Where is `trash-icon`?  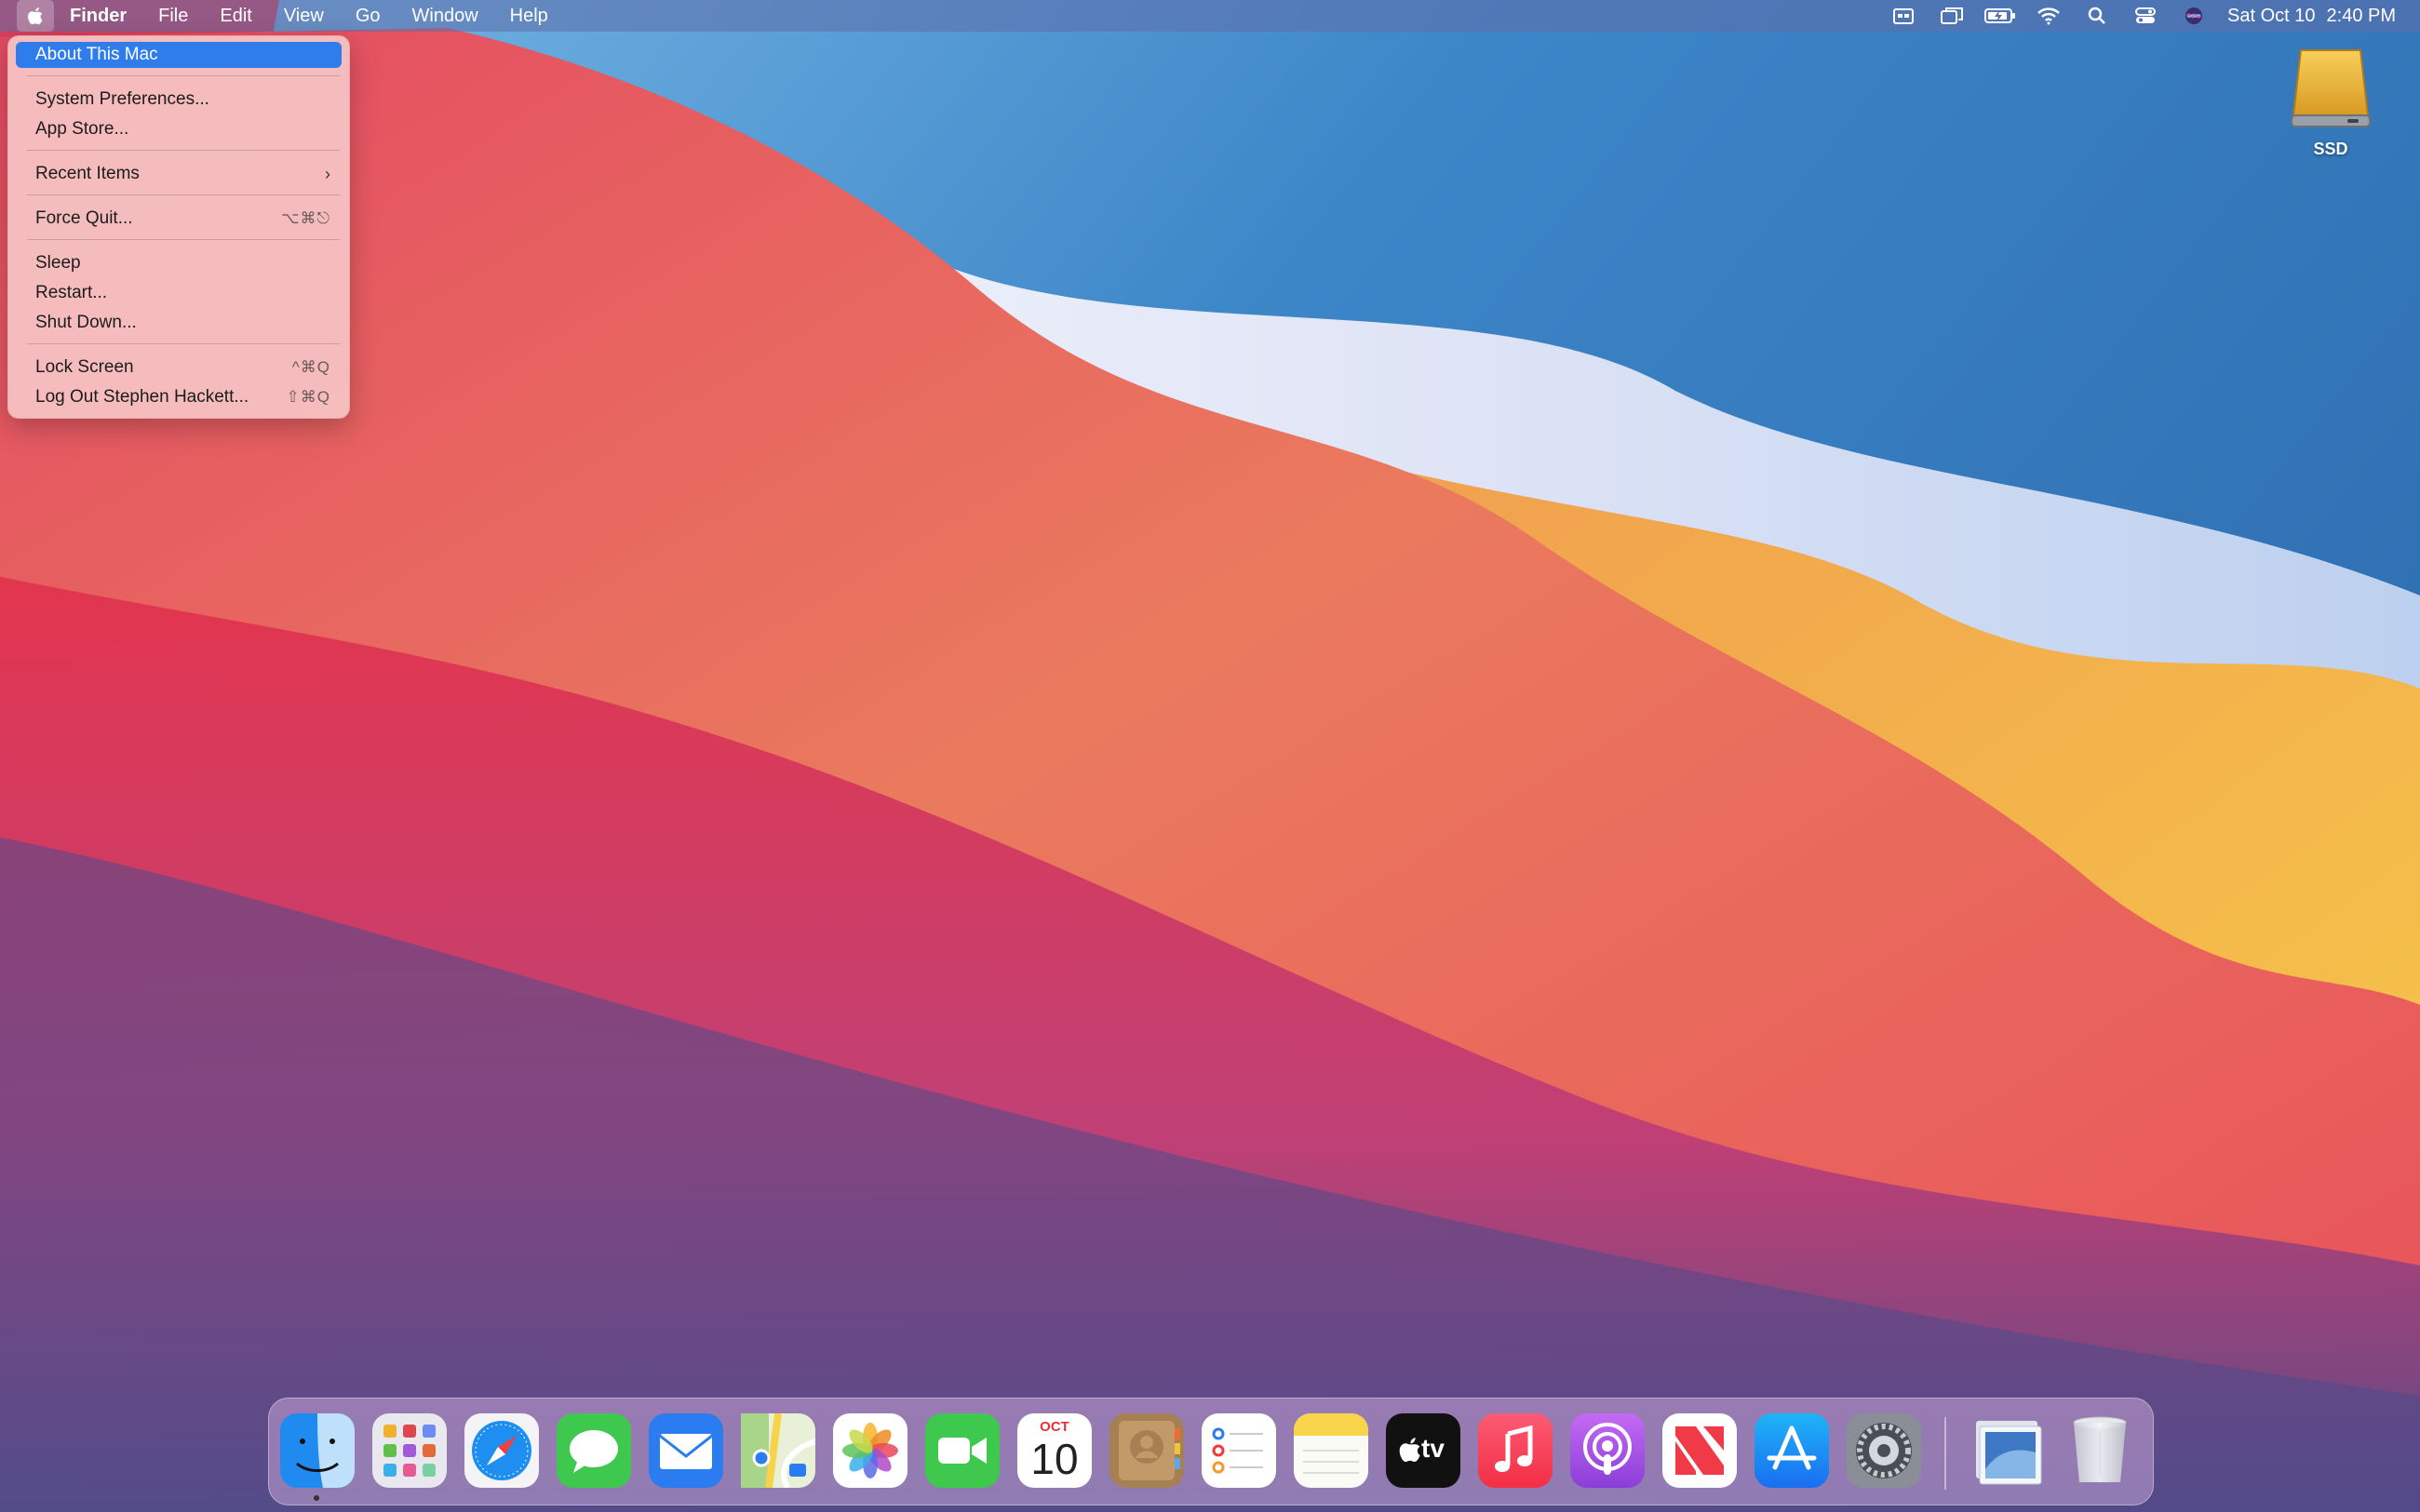 trash-icon is located at coordinates (2100, 1450).